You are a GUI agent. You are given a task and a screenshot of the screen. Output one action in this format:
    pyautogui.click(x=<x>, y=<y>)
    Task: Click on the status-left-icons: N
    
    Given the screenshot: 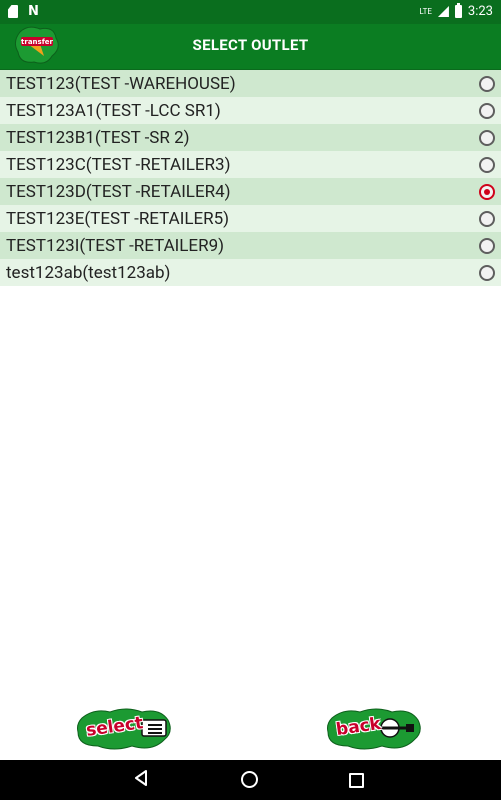 What is the action you would take?
    pyautogui.click(x=23, y=11)
    